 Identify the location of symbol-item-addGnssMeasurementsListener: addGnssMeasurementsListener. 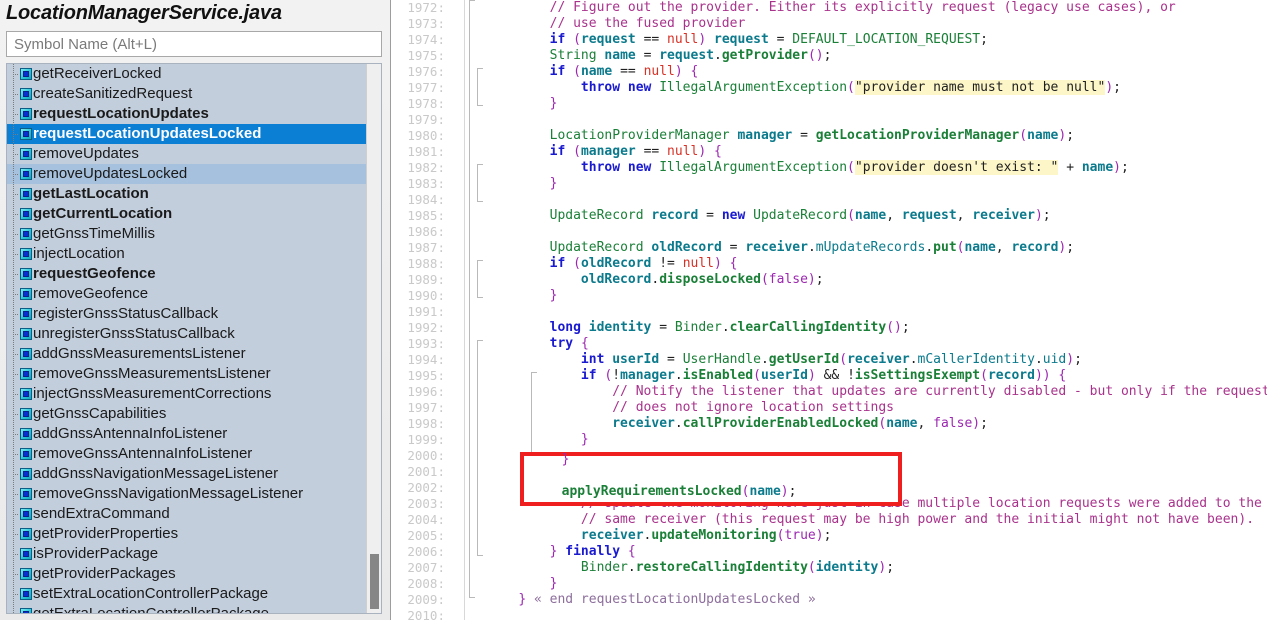
(187, 354).